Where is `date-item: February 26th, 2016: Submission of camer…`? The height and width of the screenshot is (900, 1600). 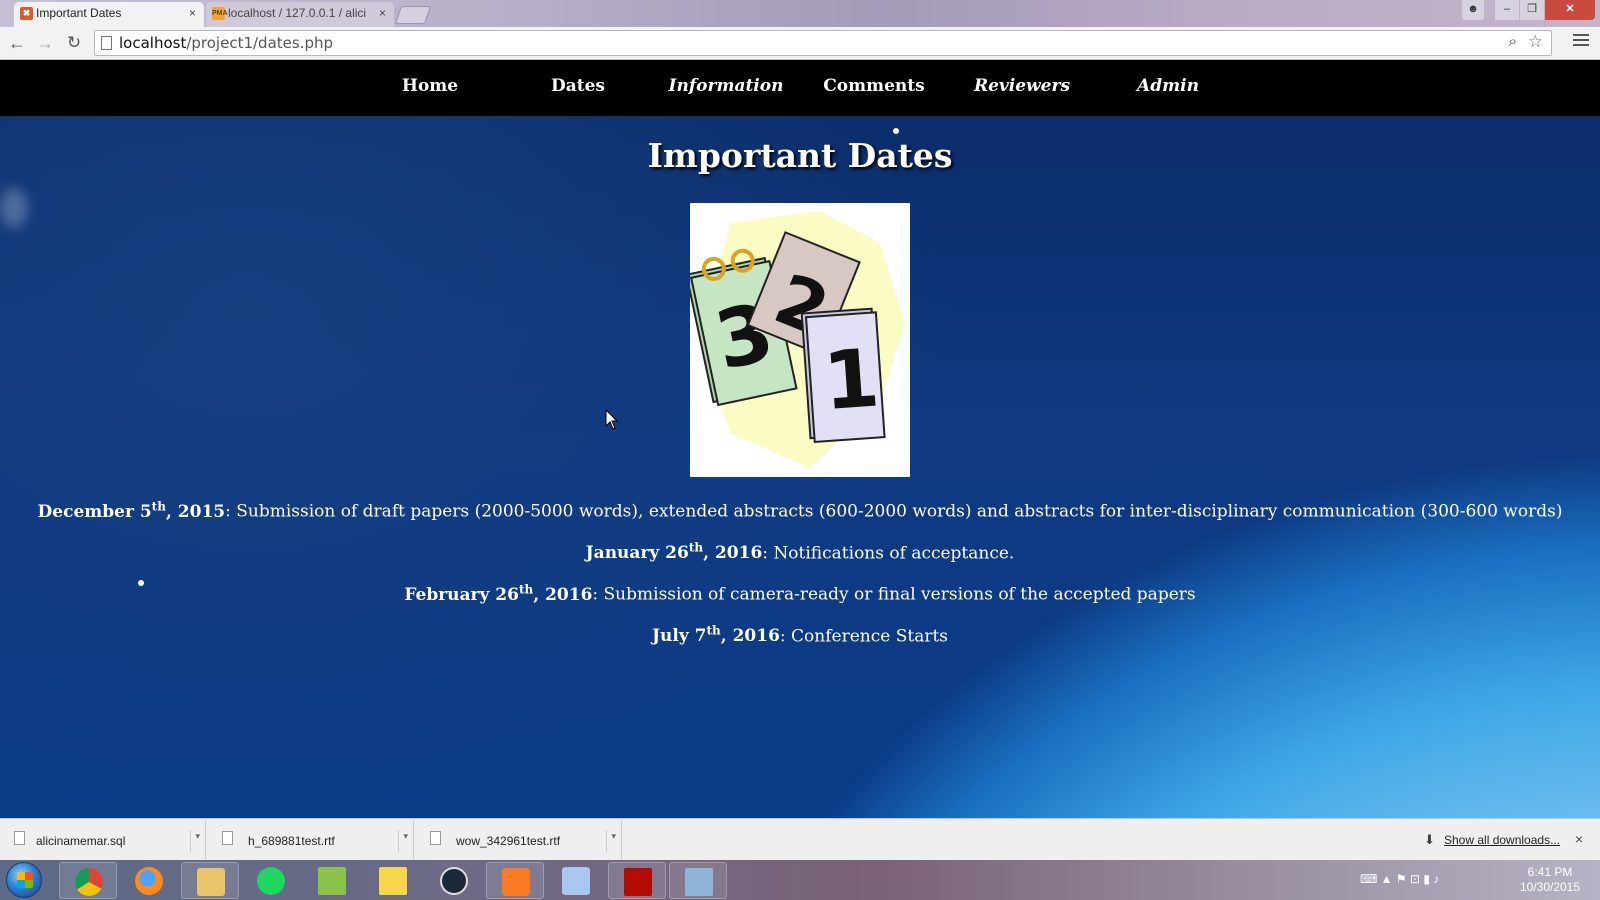
date-item: February 26th, 2016: Submission of camer… is located at coordinates (800, 593).